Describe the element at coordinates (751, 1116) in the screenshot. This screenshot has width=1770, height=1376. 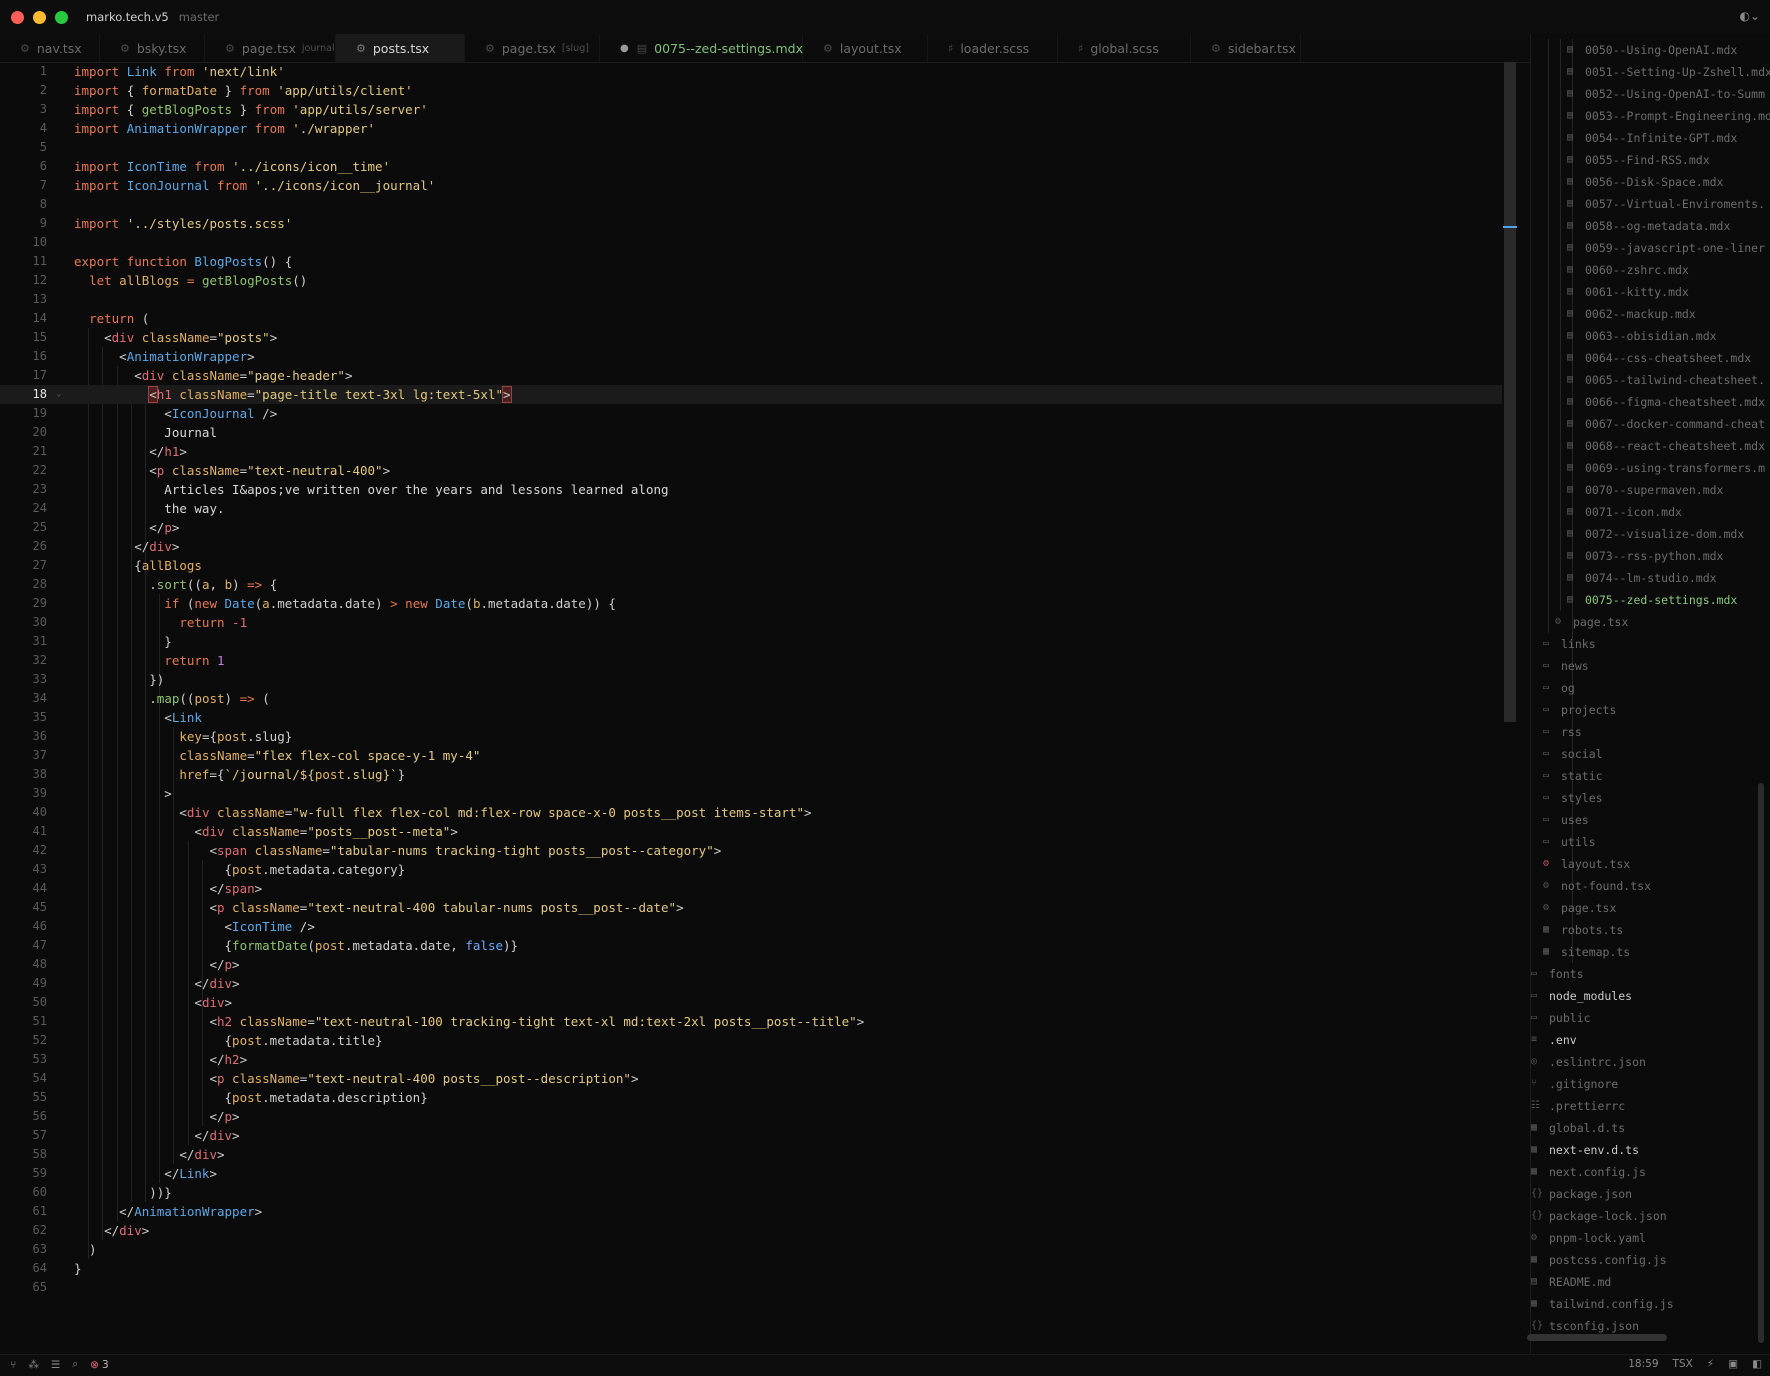
I see `code-line: 56 </p>` at that location.